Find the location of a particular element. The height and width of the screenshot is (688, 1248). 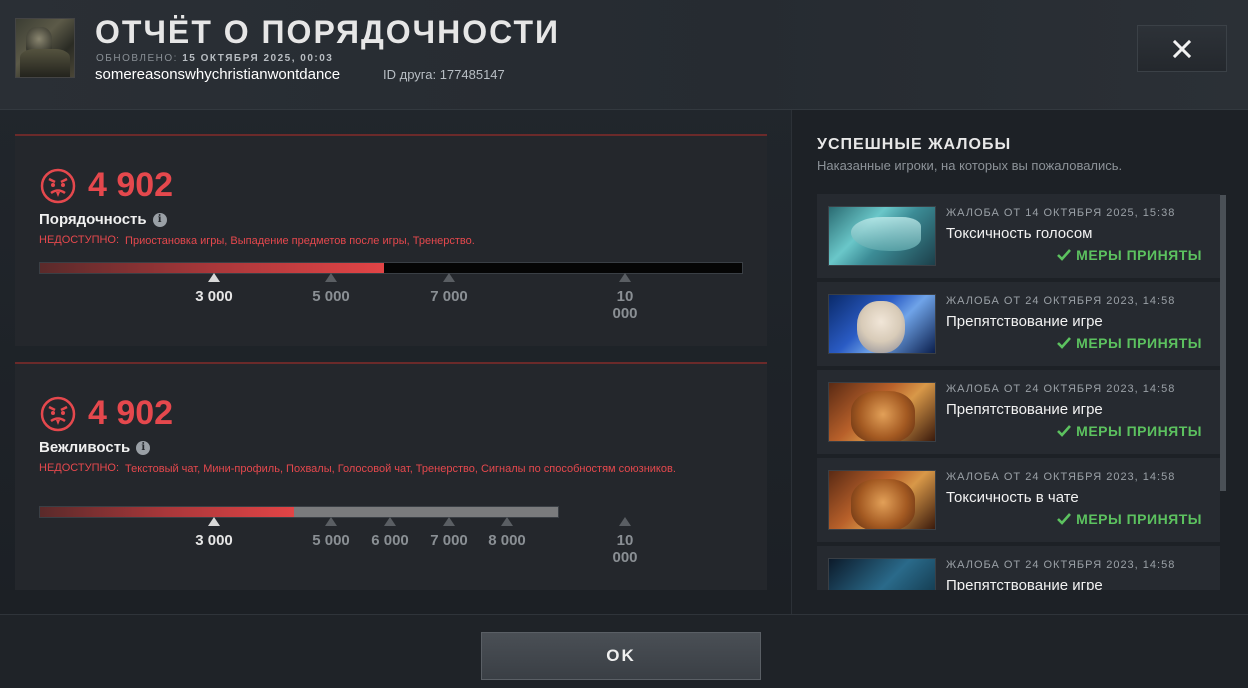

avatar is located at coordinates (45, 48).